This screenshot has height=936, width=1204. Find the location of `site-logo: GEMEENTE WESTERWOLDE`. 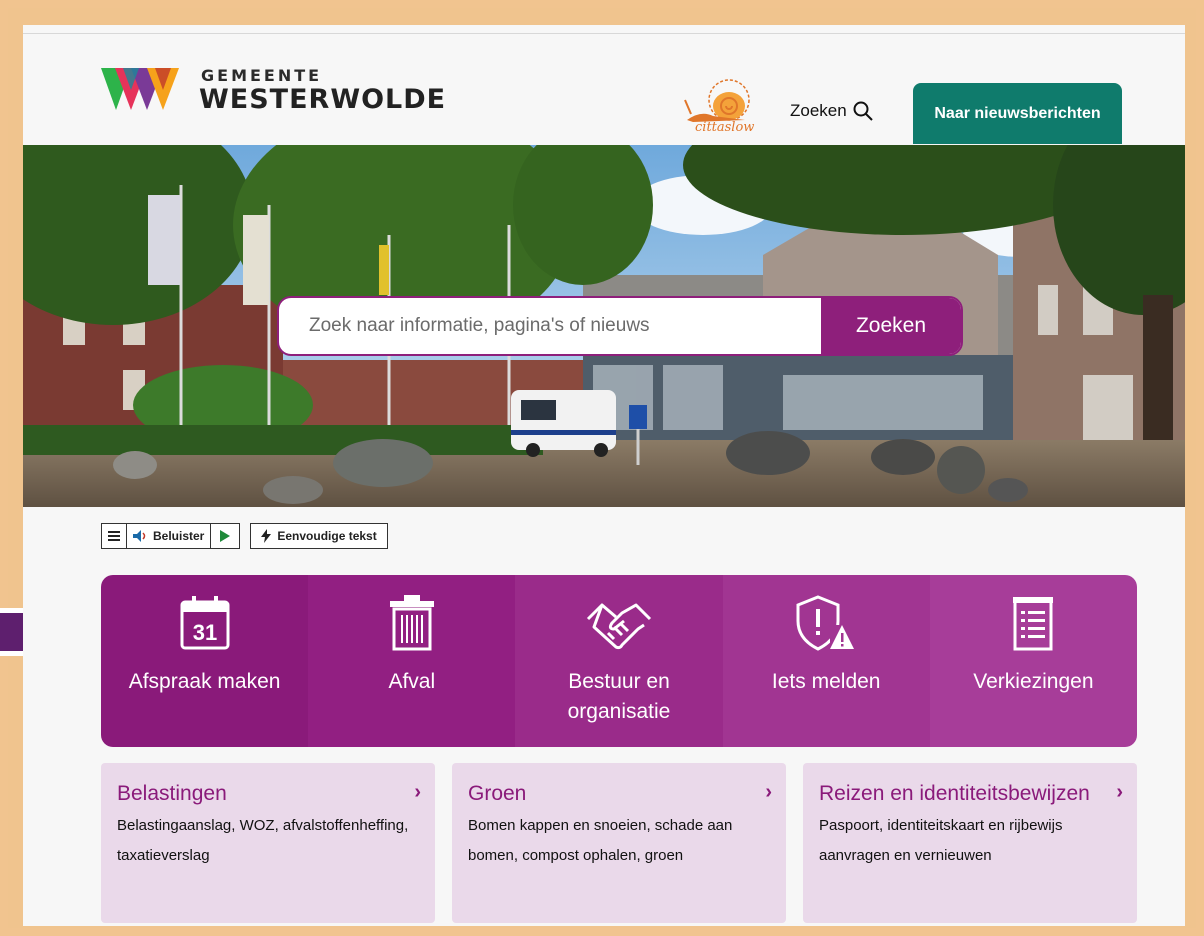

site-logo: GEMEENTE WESTERWOLDE is located at coordinates (273, 90).